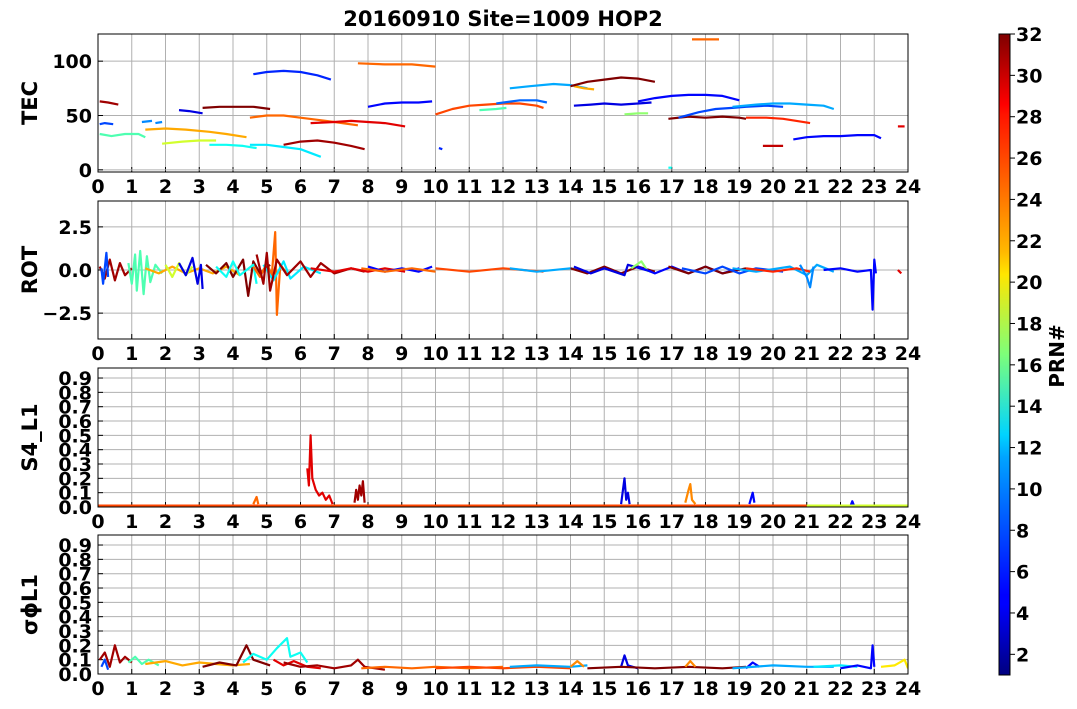 The width and height of the screenshot is (1077, 709). Describe the element at coordinates (1029, 407) in the screenshot. I see `colorbar-tick-label: 14` at that location.